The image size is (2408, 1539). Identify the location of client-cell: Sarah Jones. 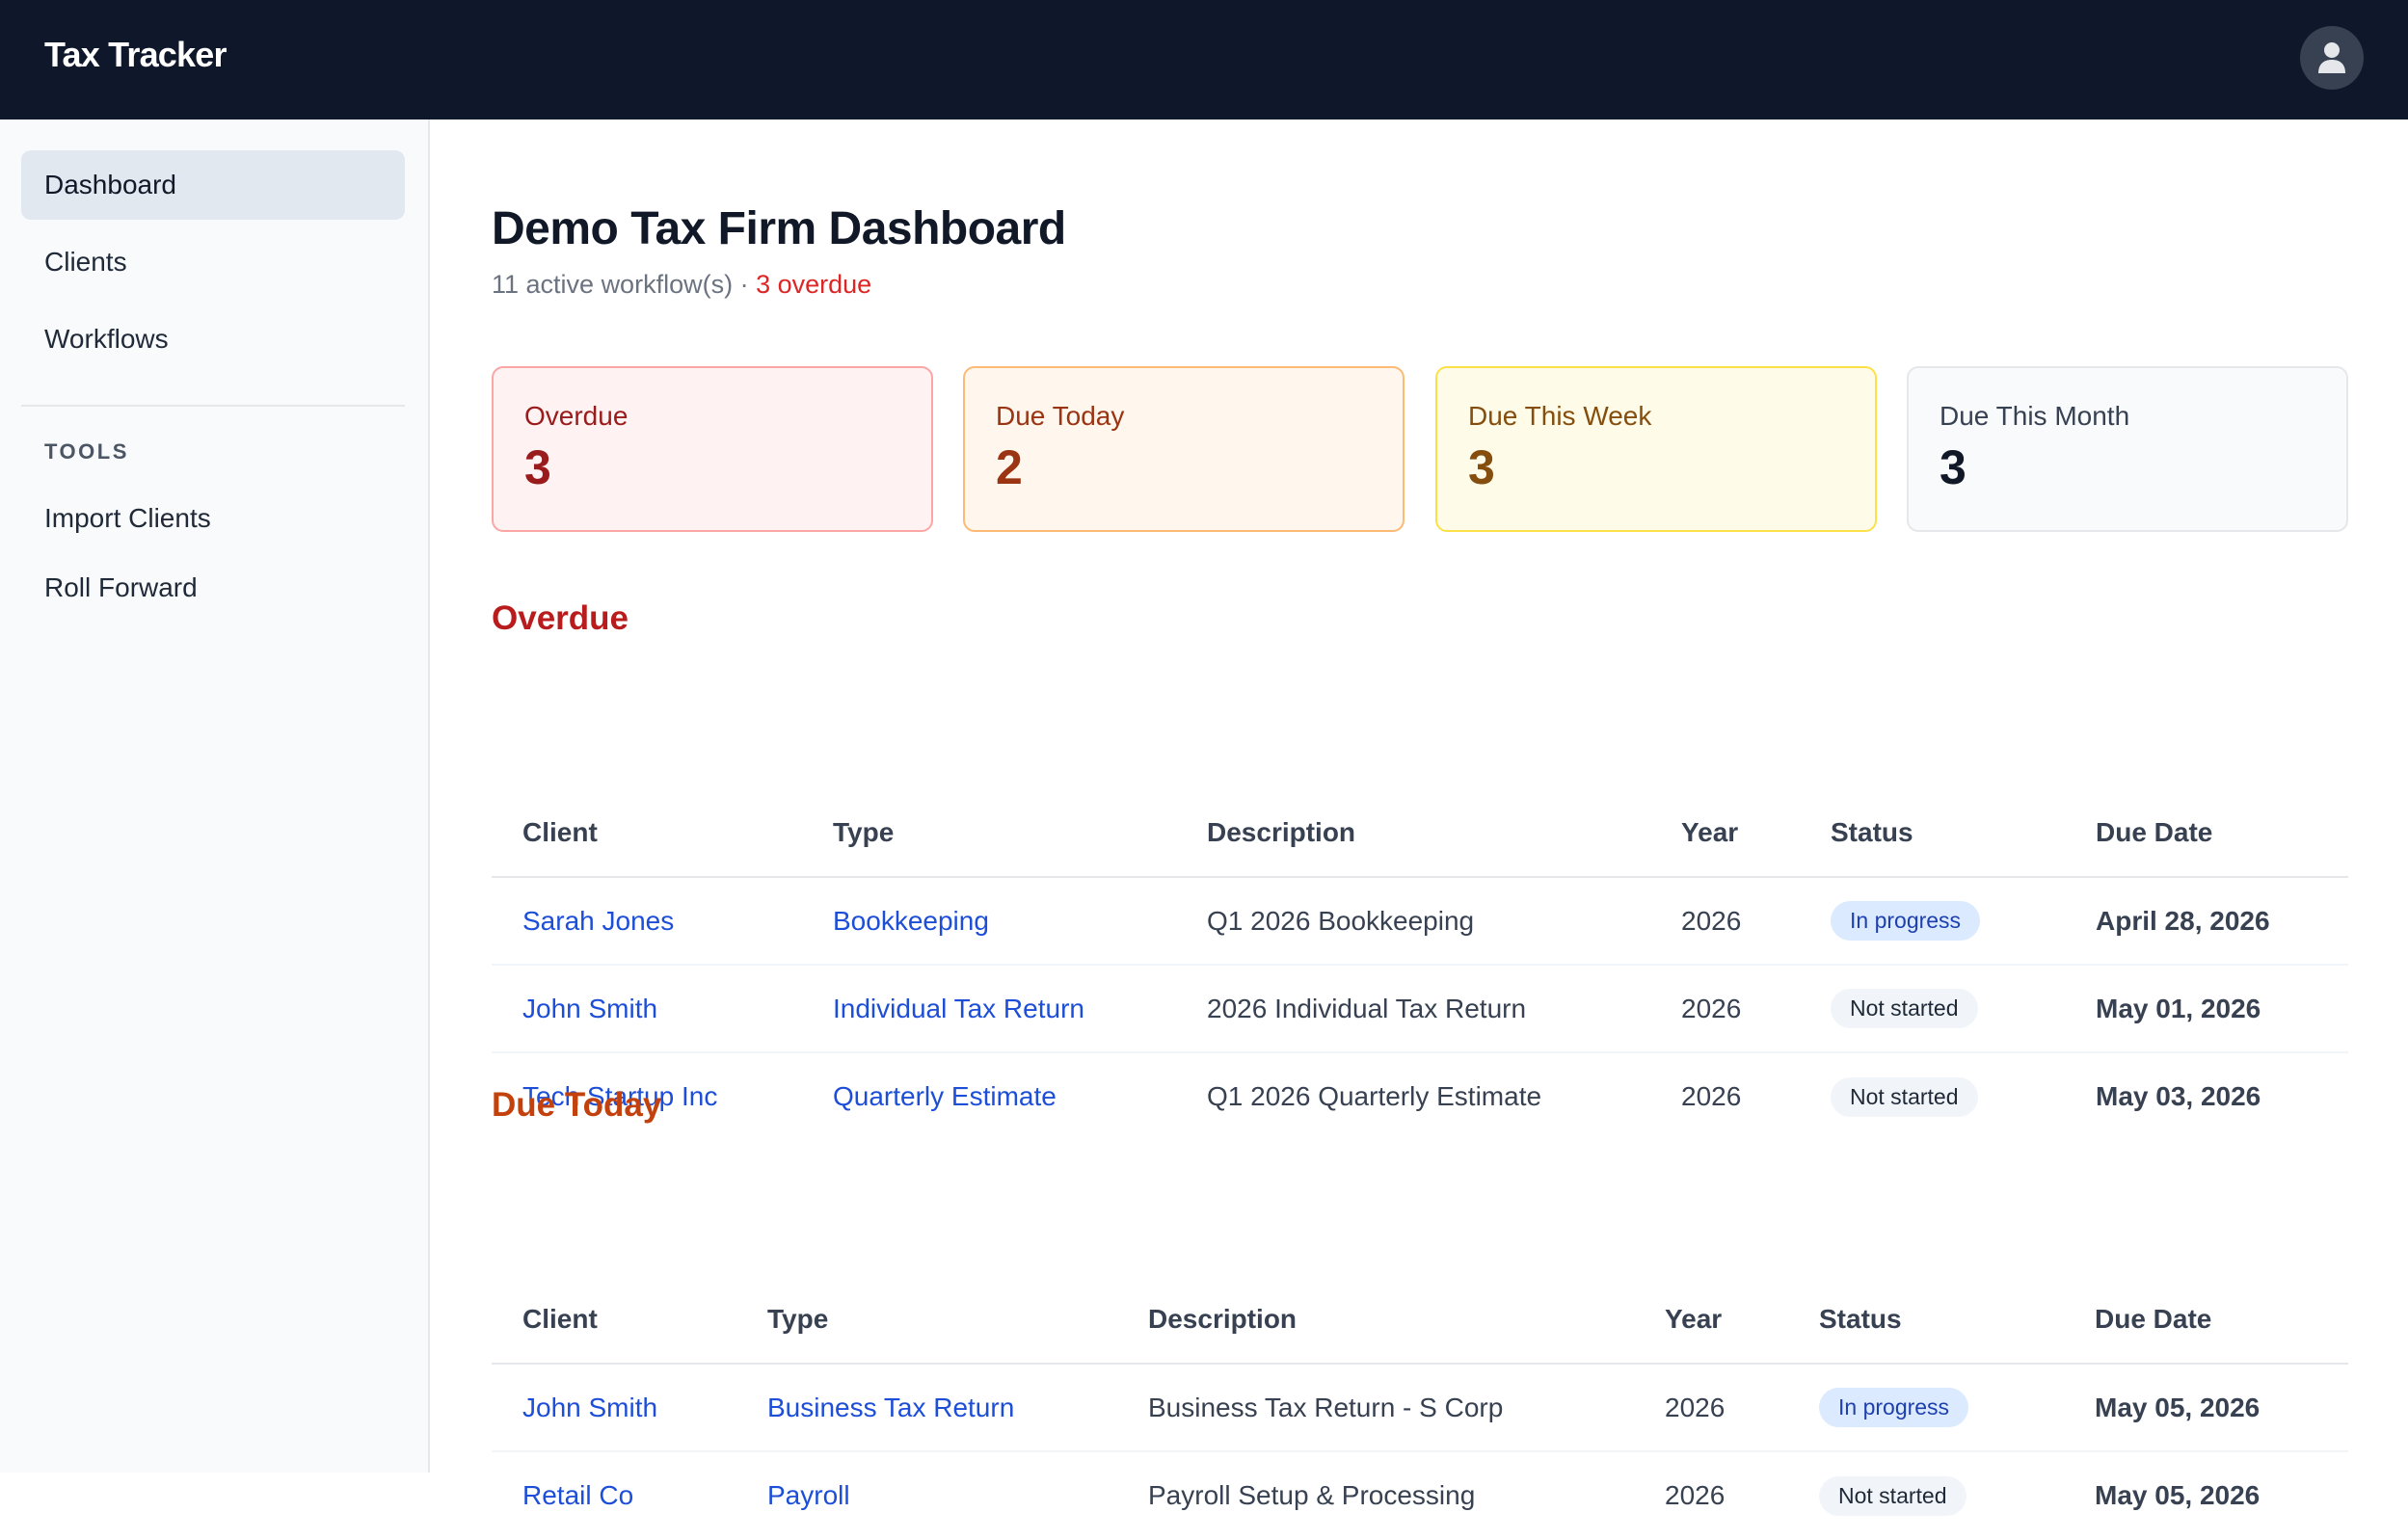
(647, 922).